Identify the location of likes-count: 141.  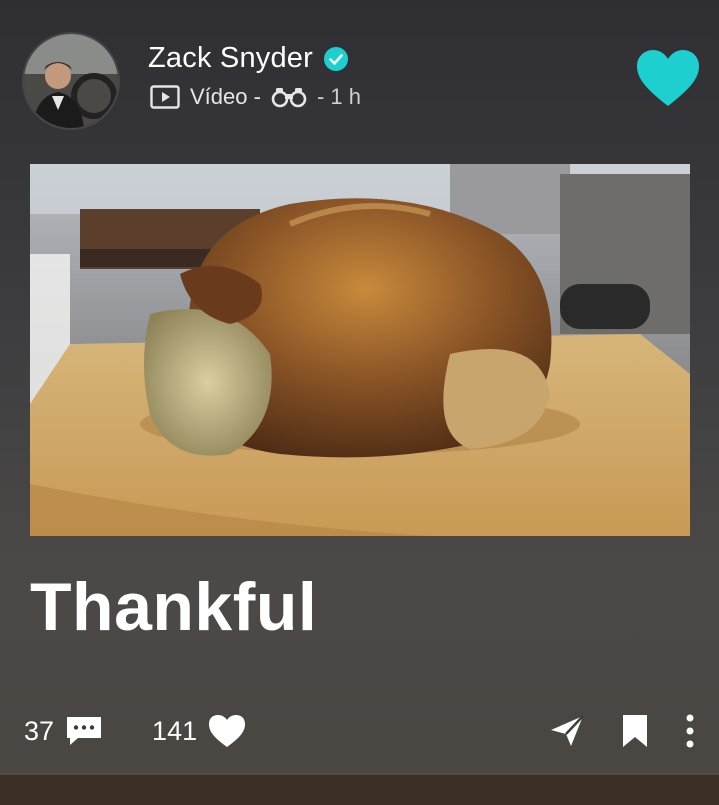
(175, 730).